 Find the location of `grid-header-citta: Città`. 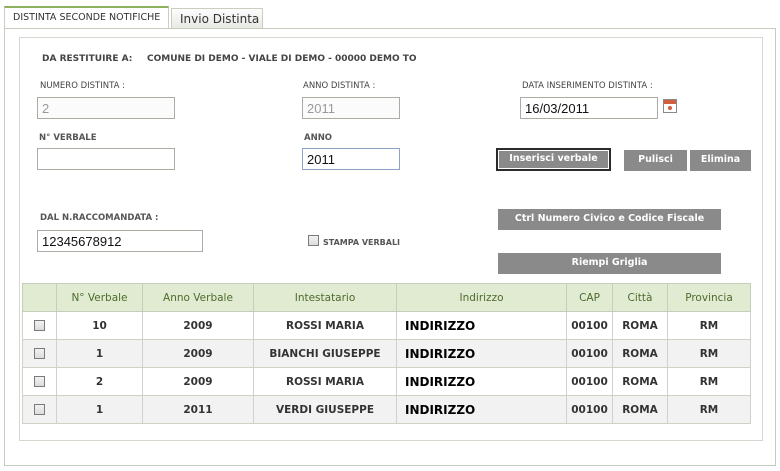

grid-header-citta: Città is located at coordinates (640, 297).